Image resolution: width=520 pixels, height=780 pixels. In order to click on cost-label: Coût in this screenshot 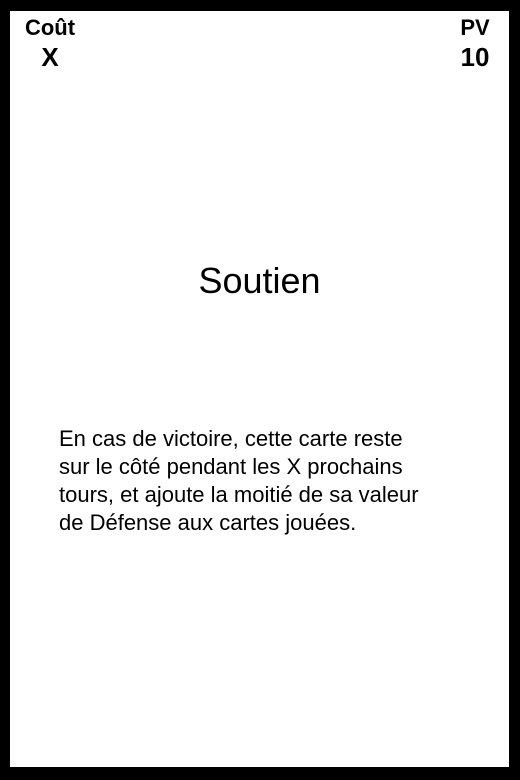, I will do `click(50, 27)`.